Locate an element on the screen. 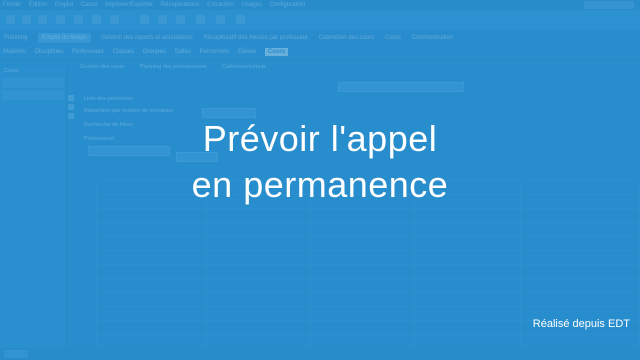 The height and width of the screenshot is (360, 640). video-title-line-2: en permanence is located at coordinates (320, 184).